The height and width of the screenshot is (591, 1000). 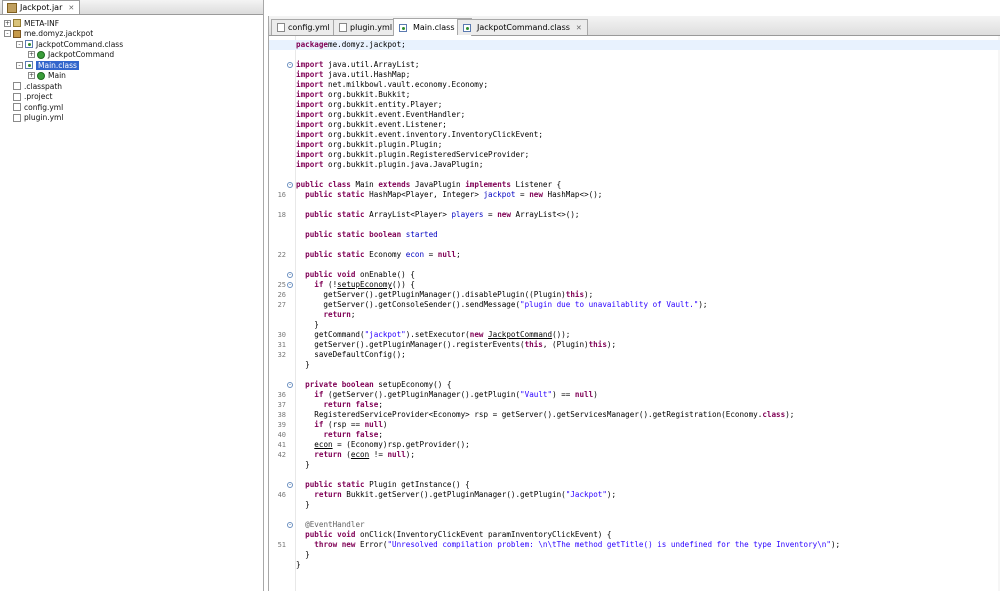 What do you see at coordinates (281, 455) in the screenshot?
I see `line-number: 42` at bounding box center [281, 455].